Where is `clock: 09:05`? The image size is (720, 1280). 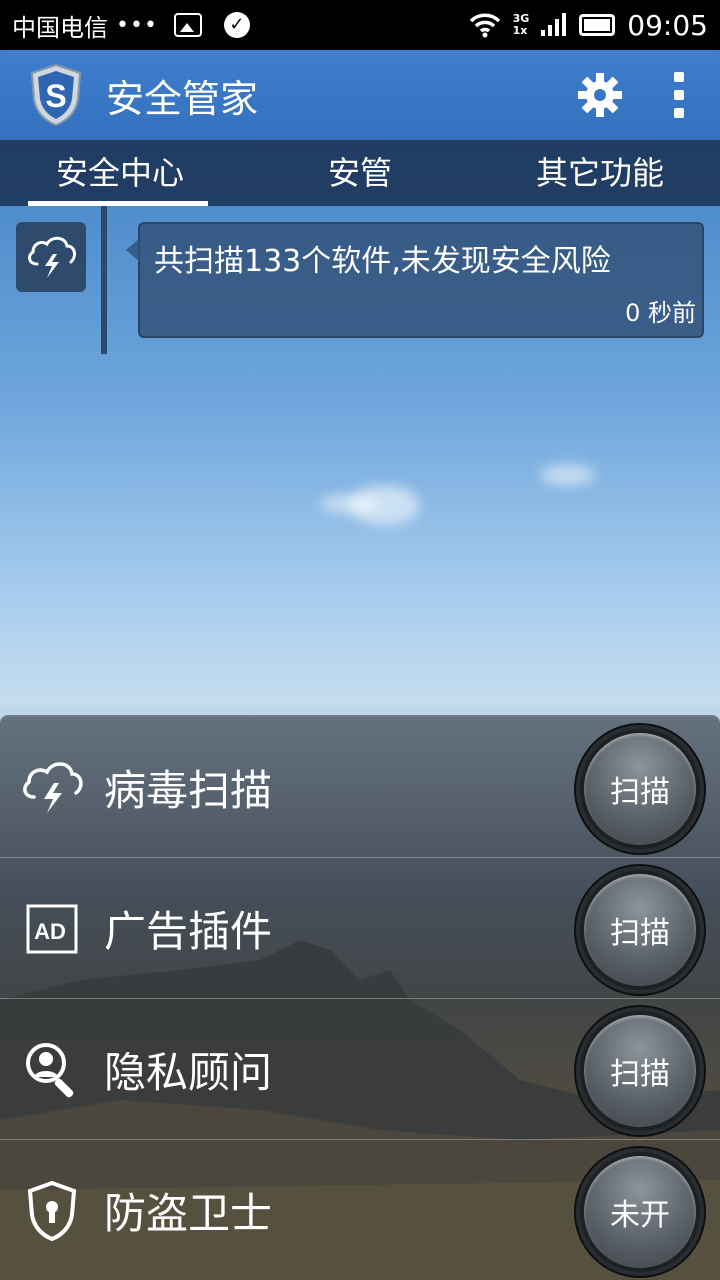 clock: 09:05 is located at coordinates (667, 25).